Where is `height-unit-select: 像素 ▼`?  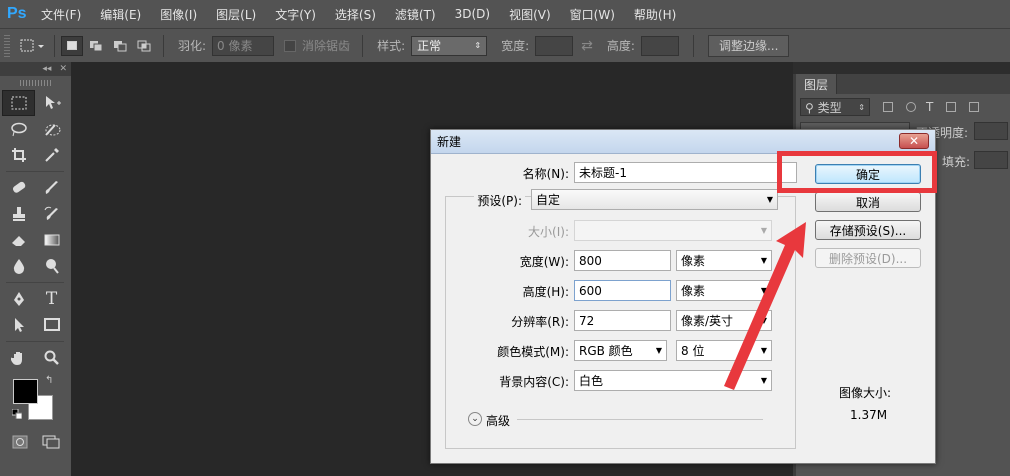 height-unit-select: 像素 ▼ is located at coordinates (724, 290).